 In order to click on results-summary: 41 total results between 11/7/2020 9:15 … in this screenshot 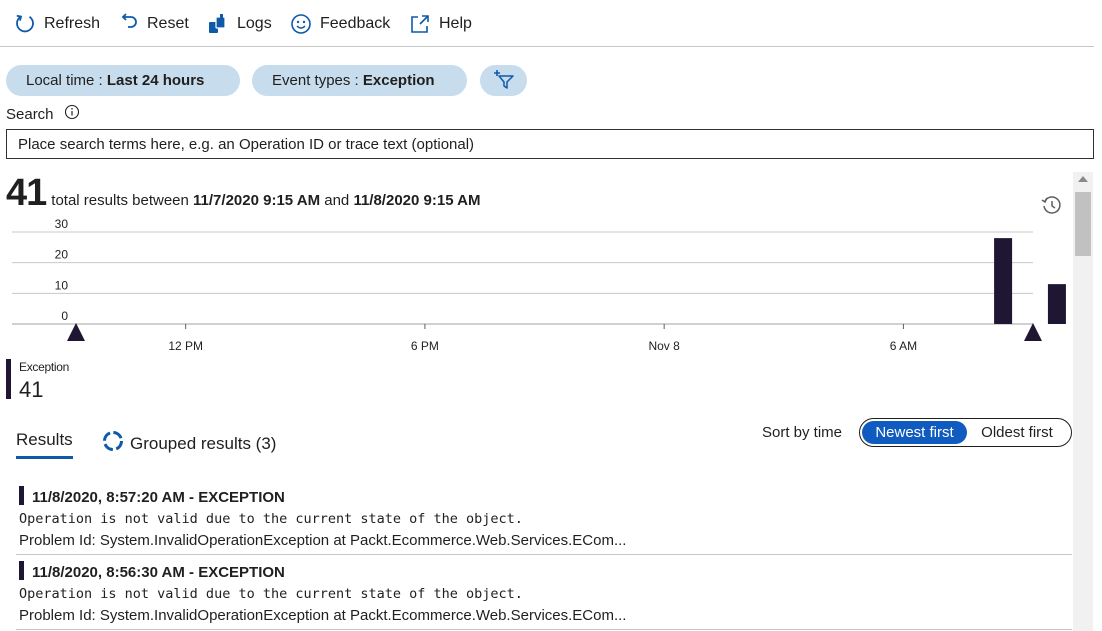, I will do `click(243, 193)`.